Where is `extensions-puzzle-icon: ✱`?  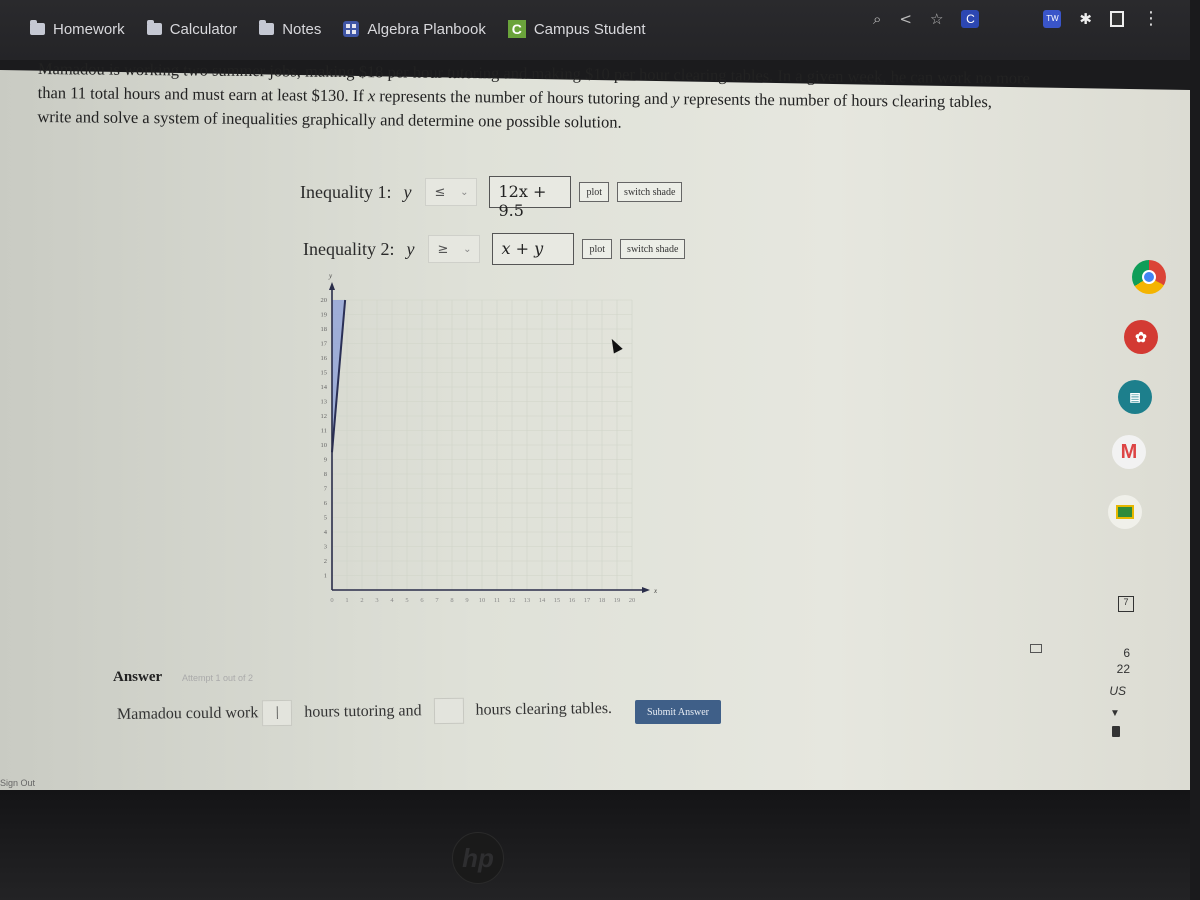
extensions-puzzle-icon: ✱ is located at coordinates (1085, 19).